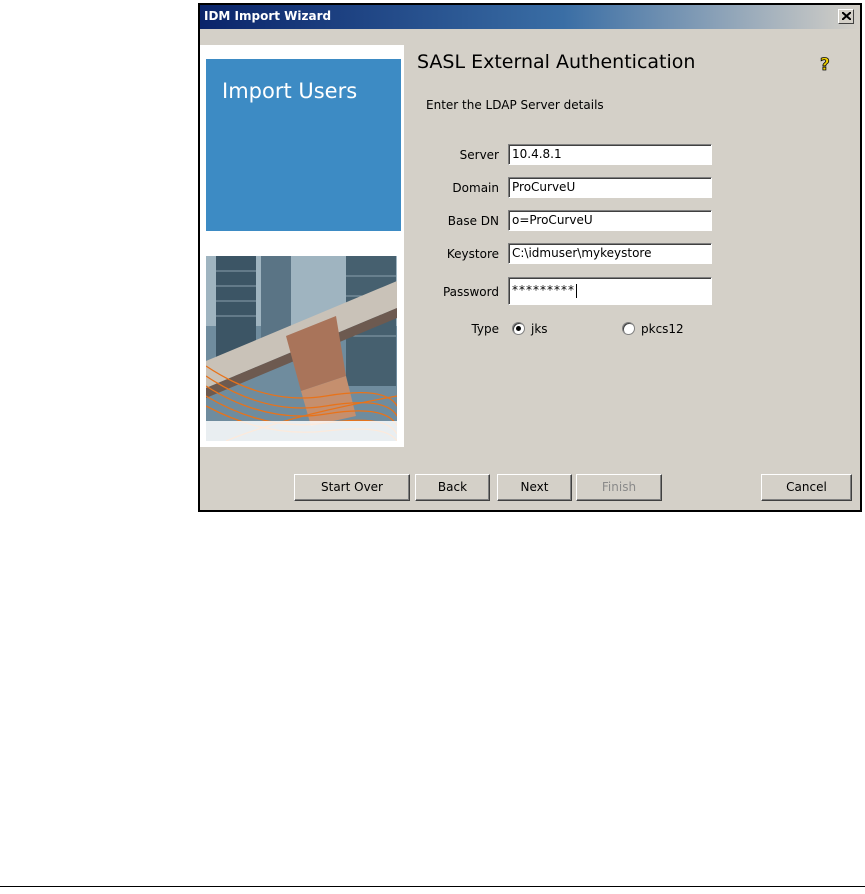 Image resolution: width=865 pixels, height=894 pixels. Describe the element at coordinates (628, 328) in the screenshot. I see `radio-pkcs12` at that location.